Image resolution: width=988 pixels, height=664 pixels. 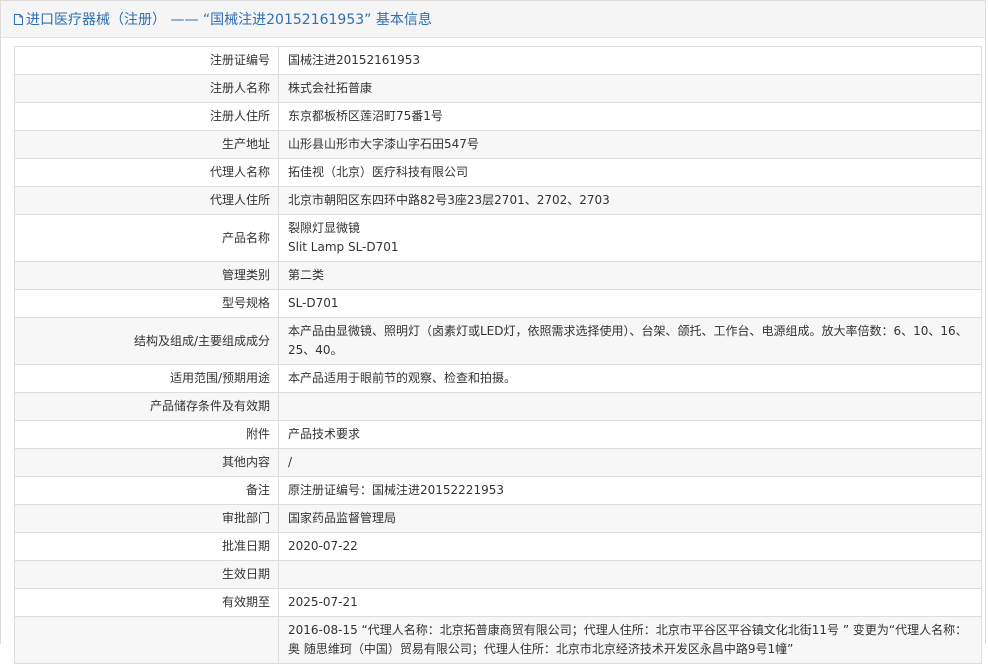 I want to click on table-row: 批准日期 2020-07-22, so click(x=498, y=546).